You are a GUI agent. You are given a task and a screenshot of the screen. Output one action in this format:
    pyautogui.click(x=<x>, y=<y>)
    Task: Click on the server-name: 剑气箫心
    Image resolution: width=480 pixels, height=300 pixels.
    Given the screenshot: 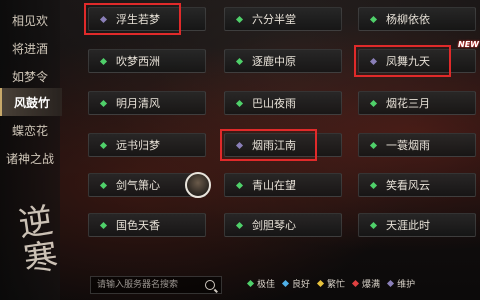 What is the action you would take?
    pyautogui.click(x=138, y=185)
    